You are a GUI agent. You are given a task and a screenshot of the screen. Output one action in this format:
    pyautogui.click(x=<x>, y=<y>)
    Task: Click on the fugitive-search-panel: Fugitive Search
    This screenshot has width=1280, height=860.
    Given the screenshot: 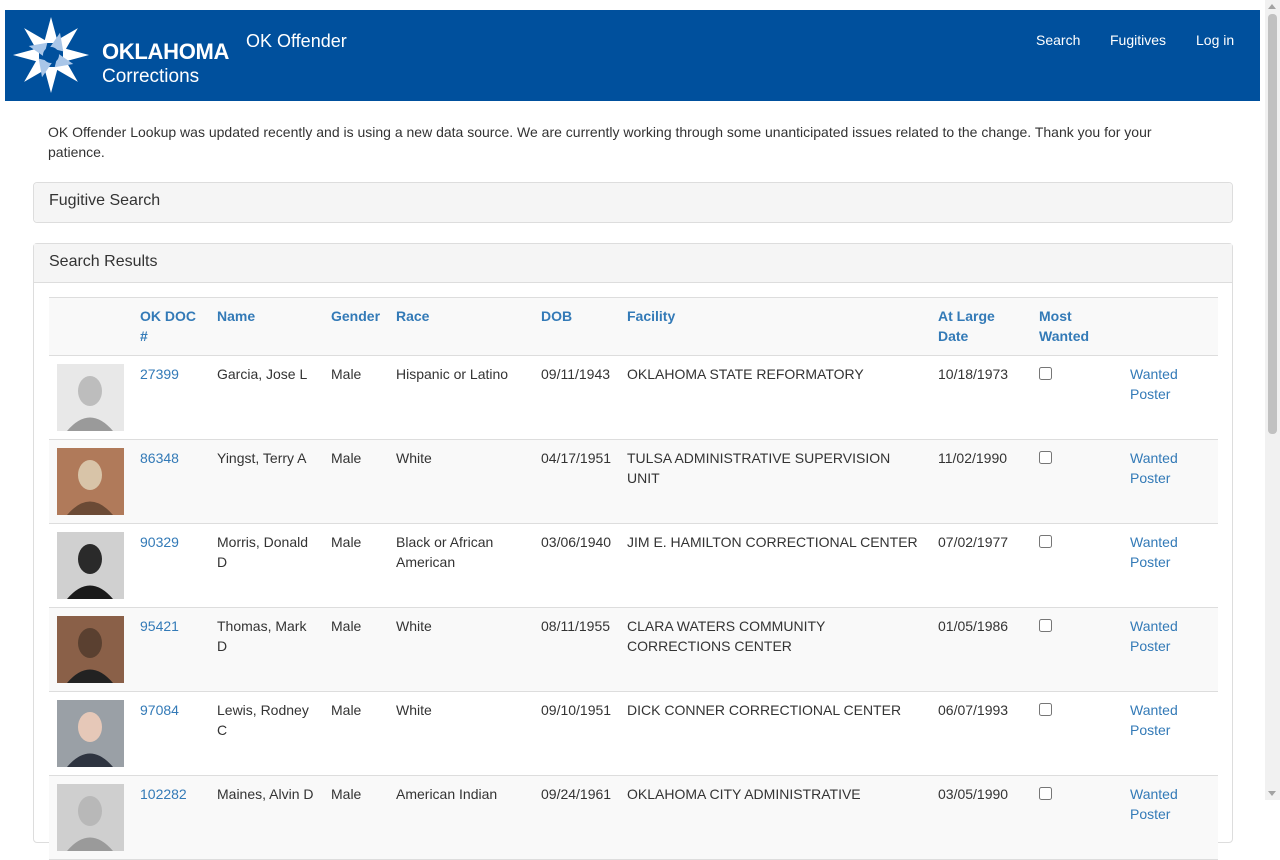 What is the action you would take?
    pyautogui.click(x=633, y=202)
    